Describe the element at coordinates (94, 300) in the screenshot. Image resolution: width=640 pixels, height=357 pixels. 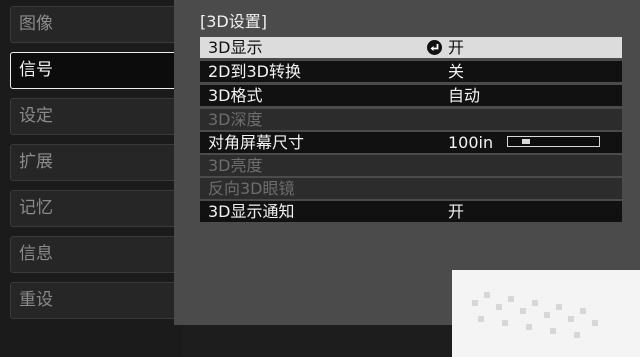
I see `sidebar-item-reset: 重设` at that location.